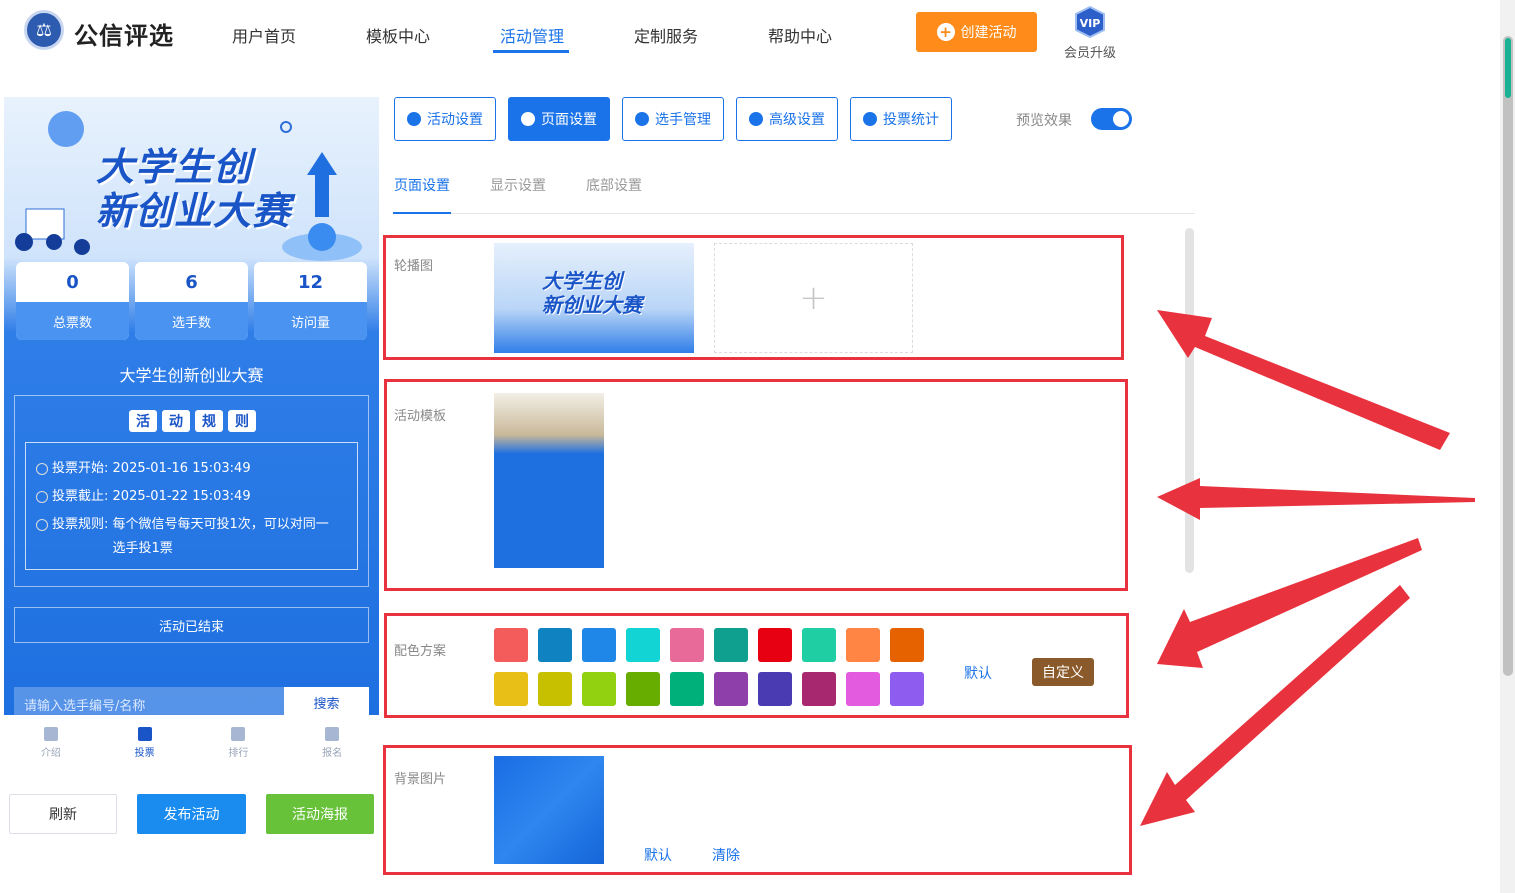 Image resolution: width=1515 pixels, height=893 pixels. Describe the element at coordinates (549, 488) in the screenshot. I see `template-thumbnail` at that location.